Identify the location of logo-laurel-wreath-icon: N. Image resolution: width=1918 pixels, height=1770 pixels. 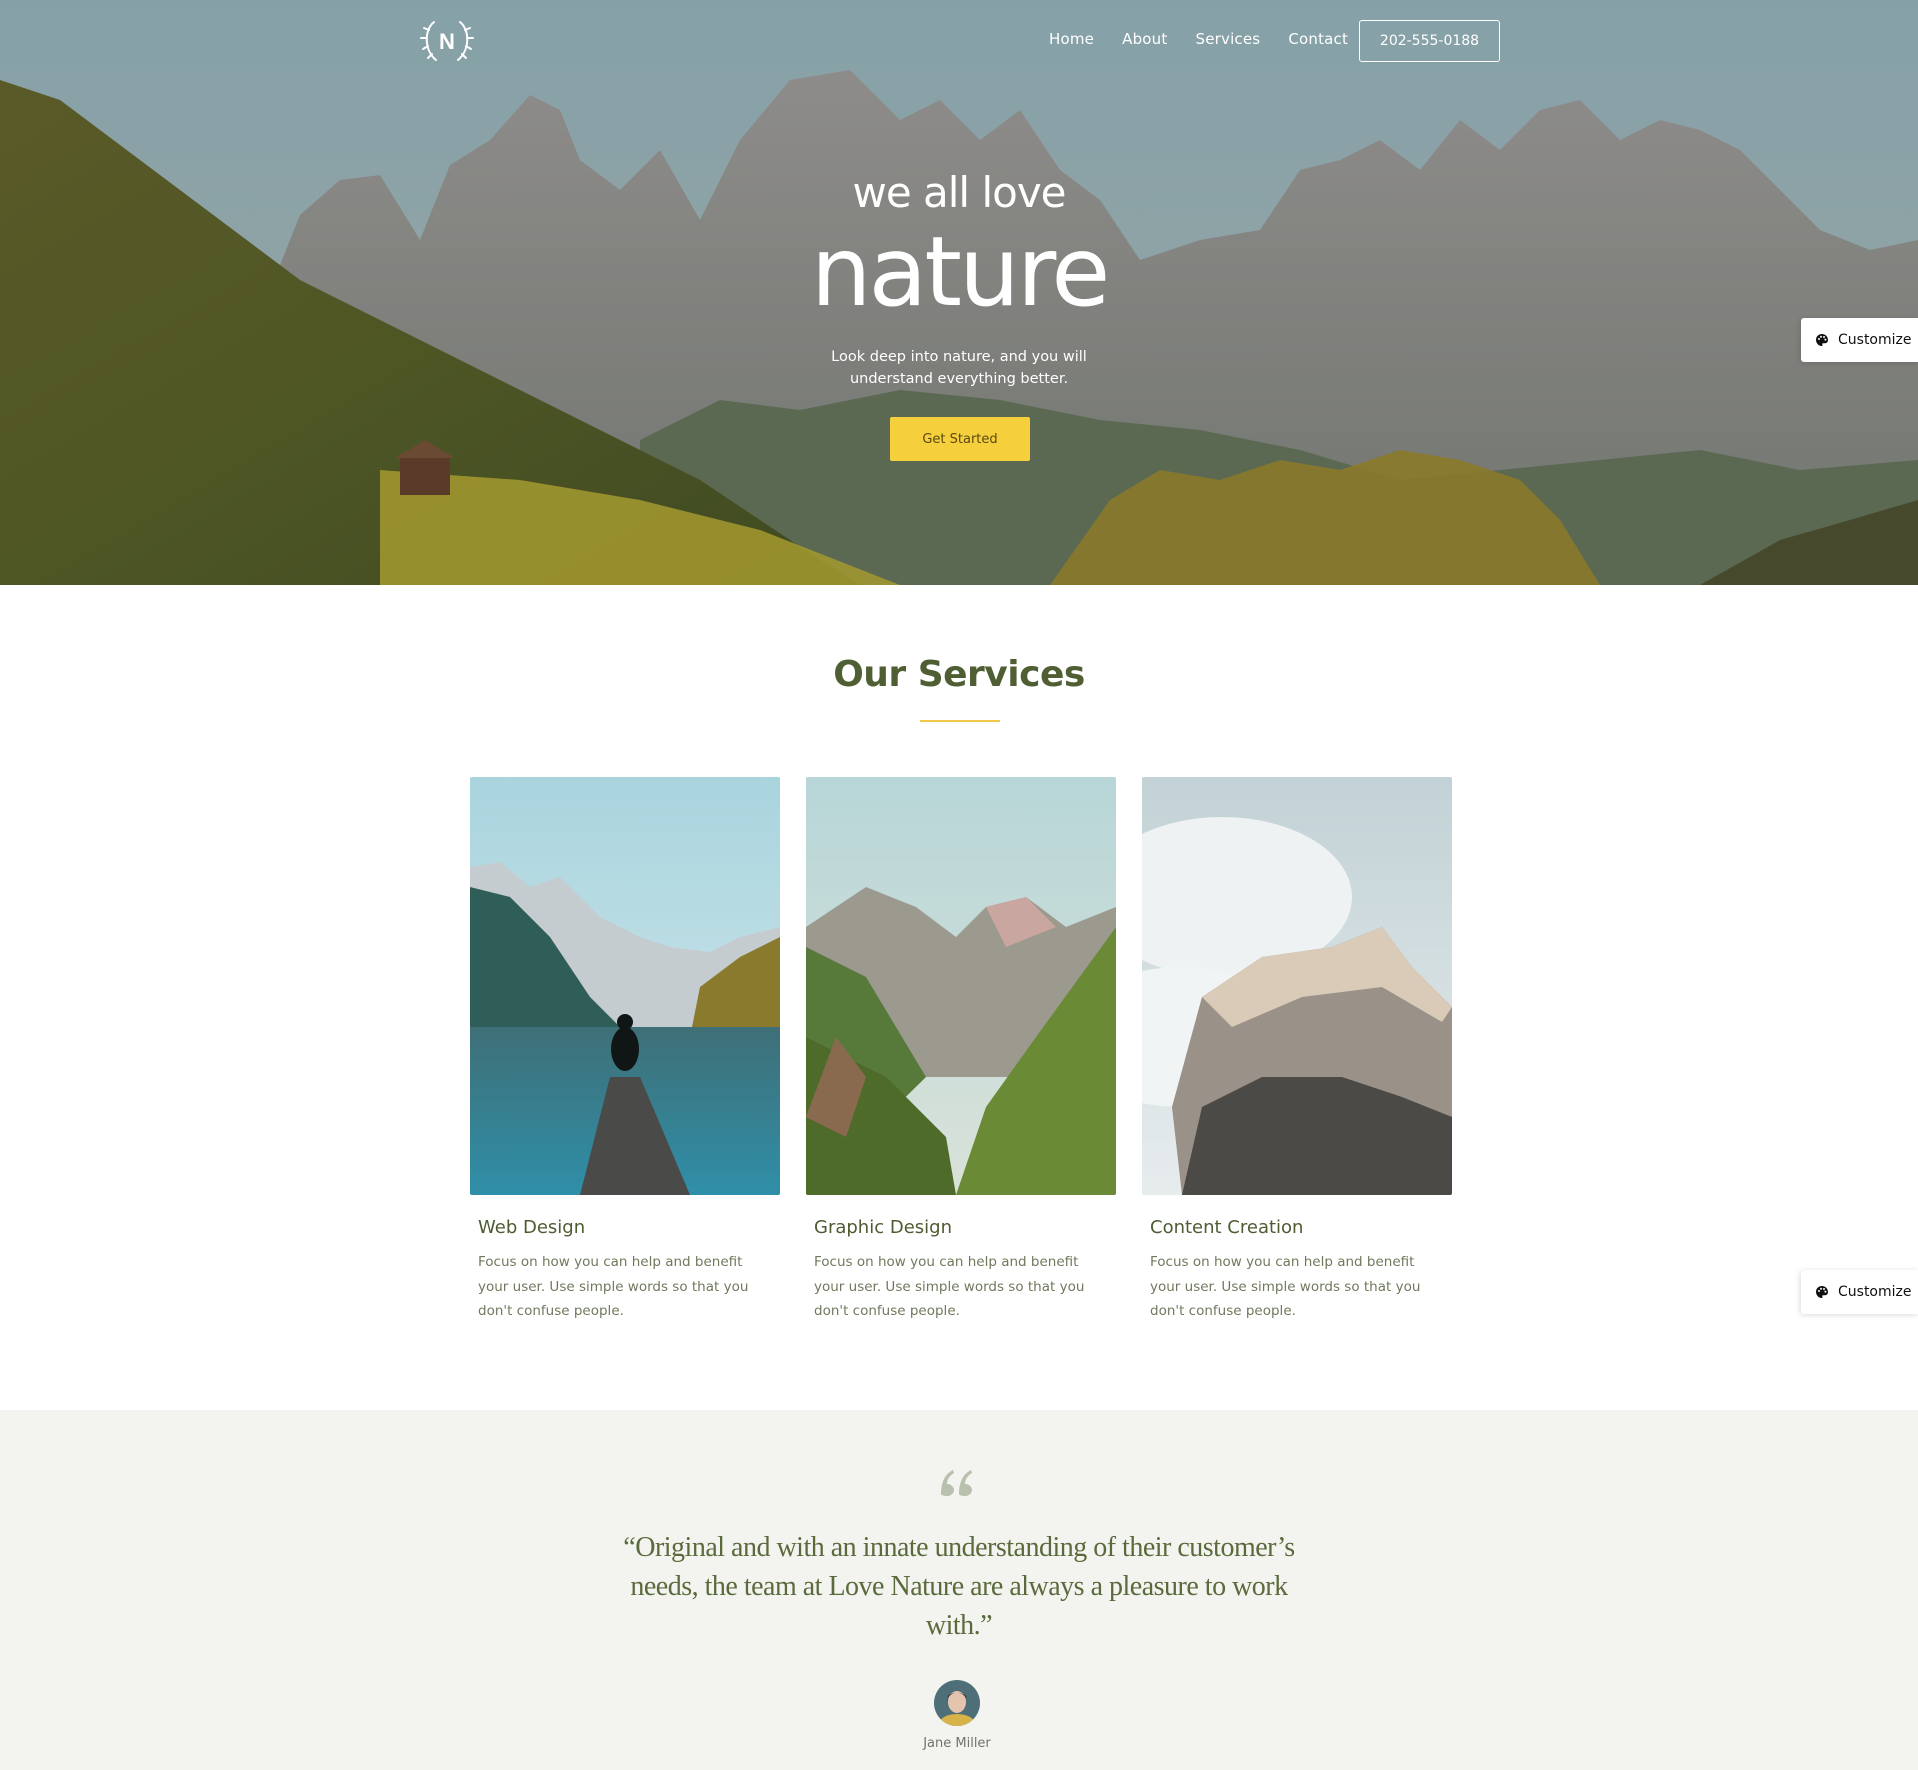
(447, 41).